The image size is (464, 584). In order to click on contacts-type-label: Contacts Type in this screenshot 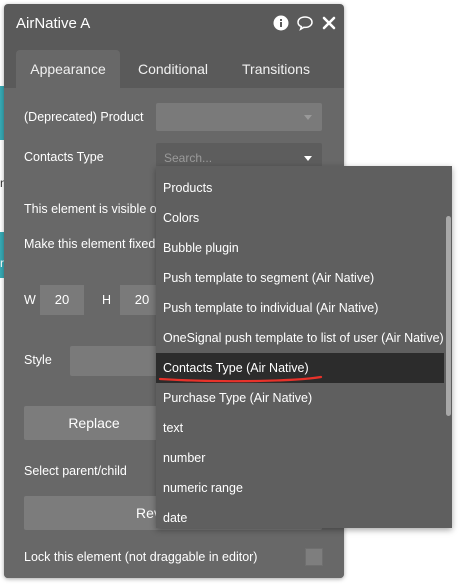, I will do `click(64, 157)`.